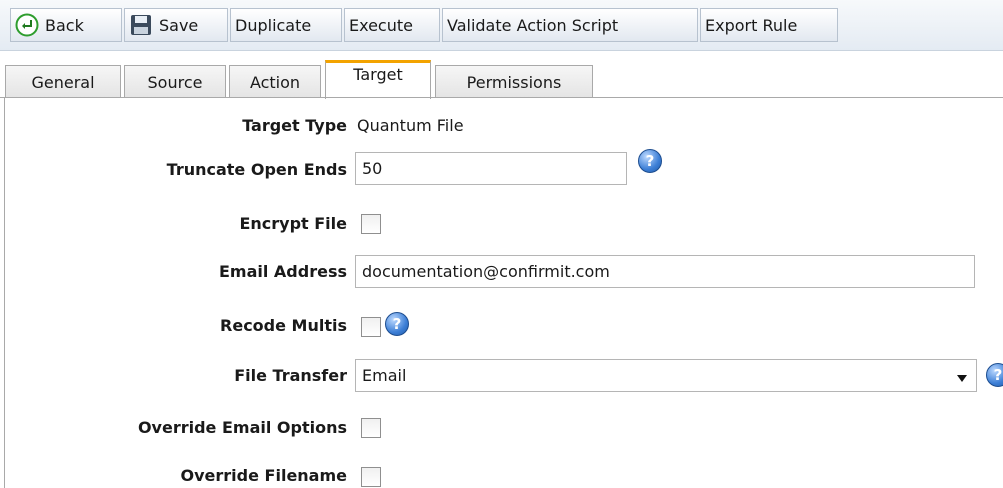  What do you see at coordinates (141, 25) in the screenshot?
I see `floppy-disk-icon` at bounding box center [141, 25].